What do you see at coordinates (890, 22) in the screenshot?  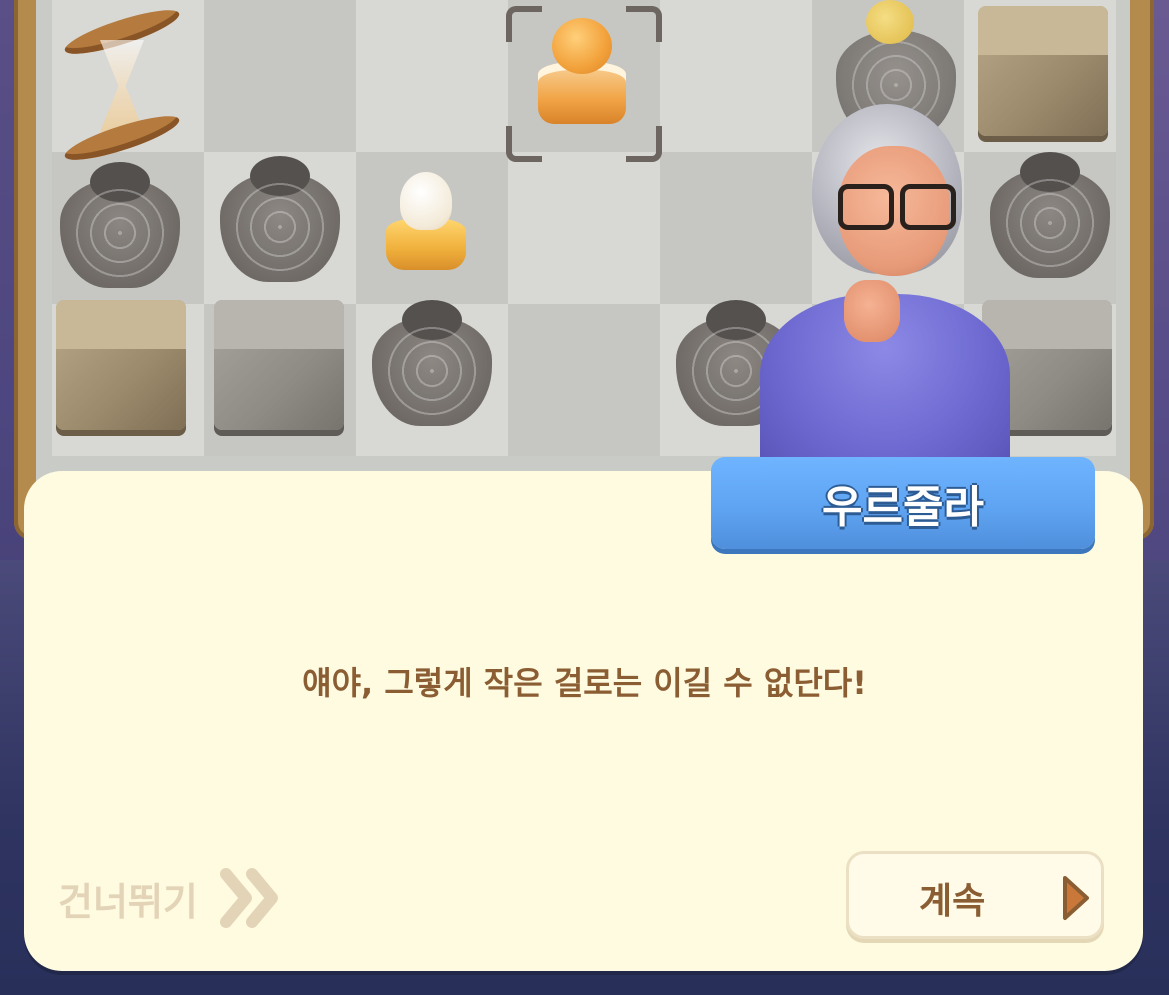 I see `chick-topper` at bounding box center [890, 22].